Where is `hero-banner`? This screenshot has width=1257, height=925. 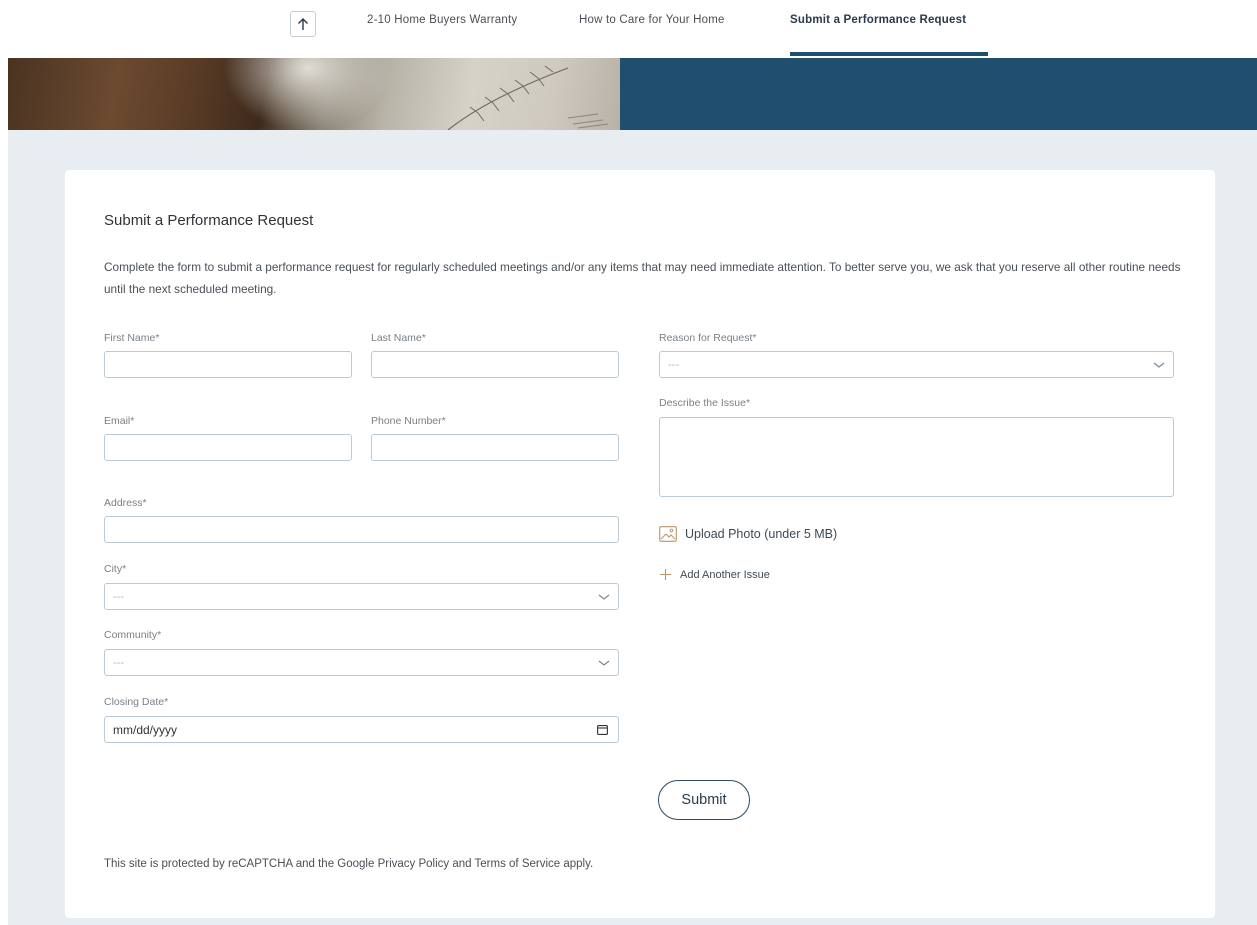
hero-banner is located at coordinates (632, 94).